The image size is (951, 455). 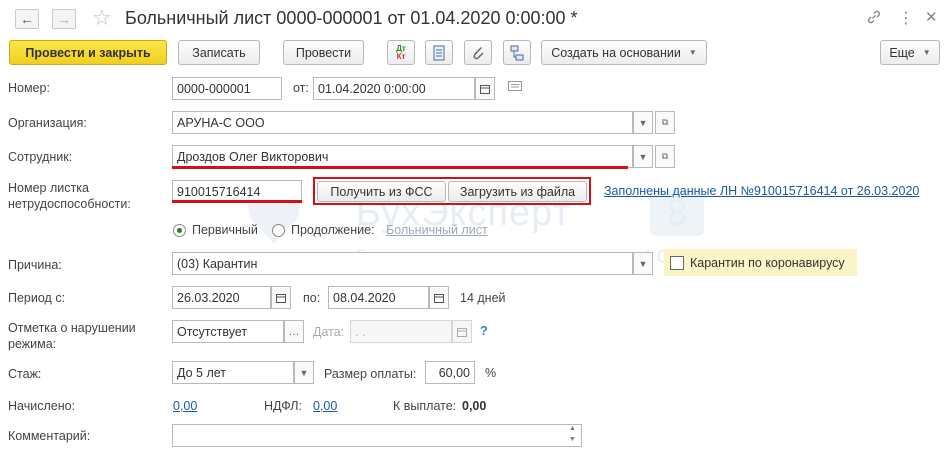 I want to click on number-label: Номер:, so click(x=29, y=88).